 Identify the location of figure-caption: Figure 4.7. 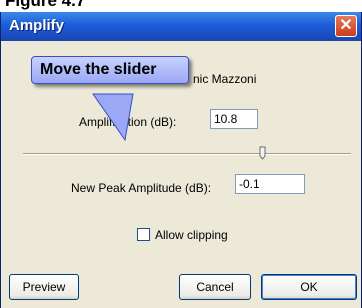
(45, 5).